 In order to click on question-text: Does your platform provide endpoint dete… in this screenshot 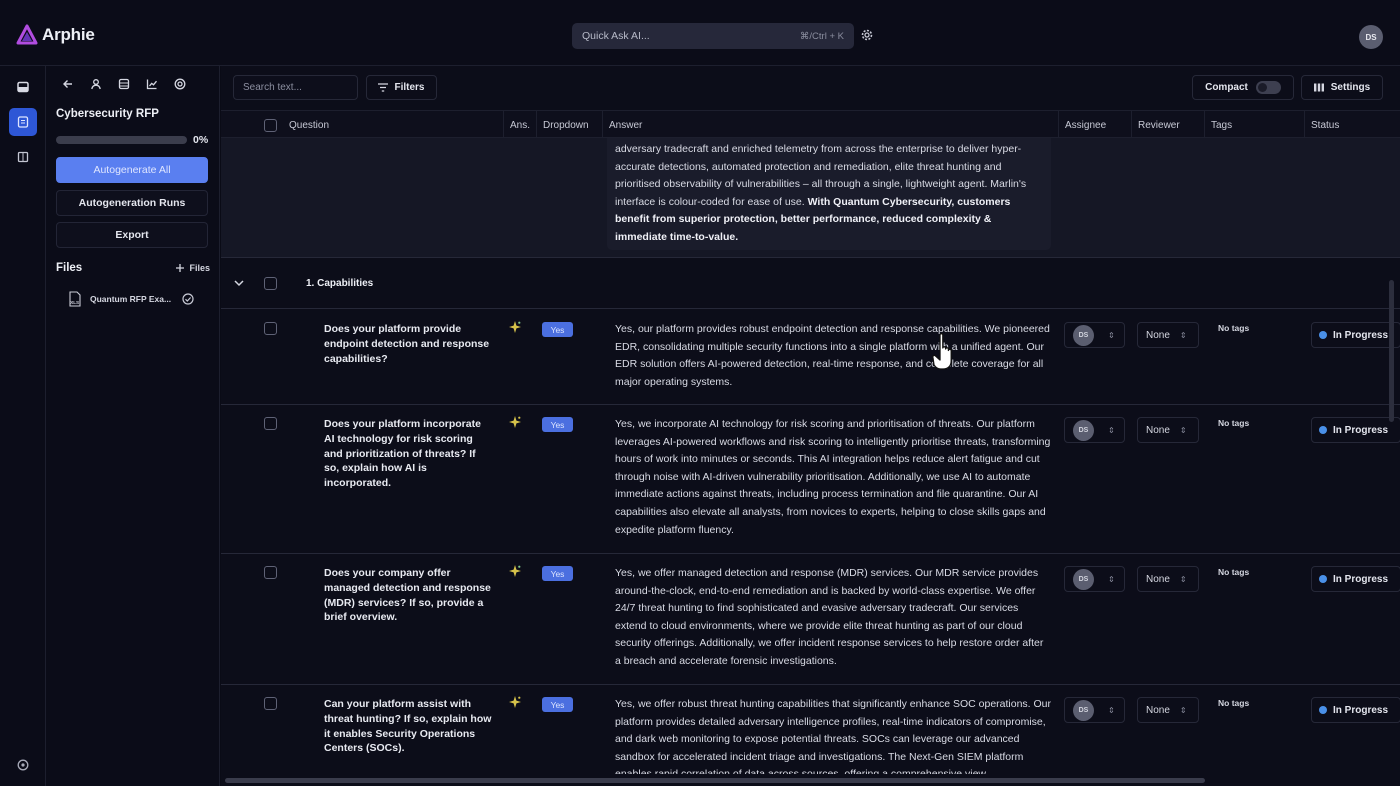, I will do `click(408, 344)`.